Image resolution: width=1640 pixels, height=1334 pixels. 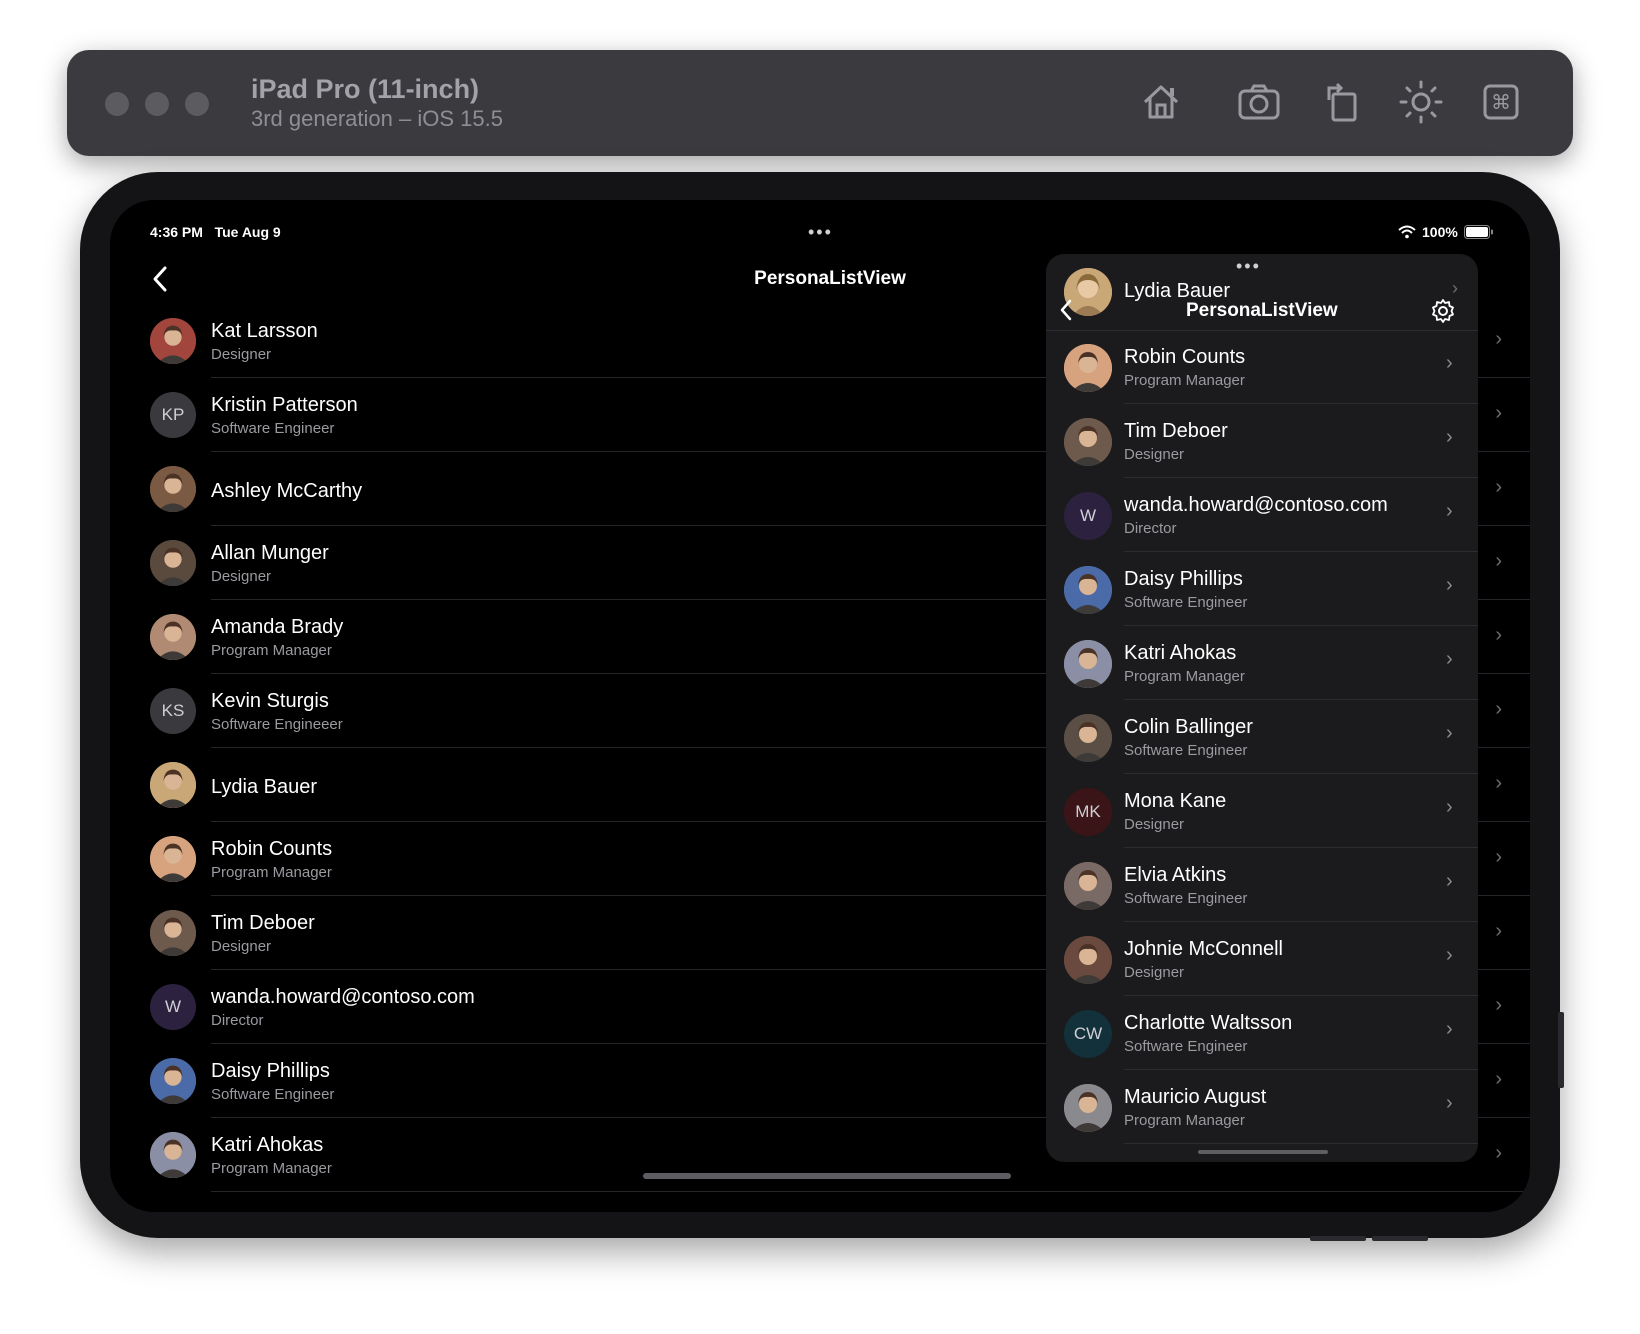 What do you see at coordinates (1203, 949) in the screenshot?
I see `persona-name: Johnie McConnell` at bounding box center [1203, 949].